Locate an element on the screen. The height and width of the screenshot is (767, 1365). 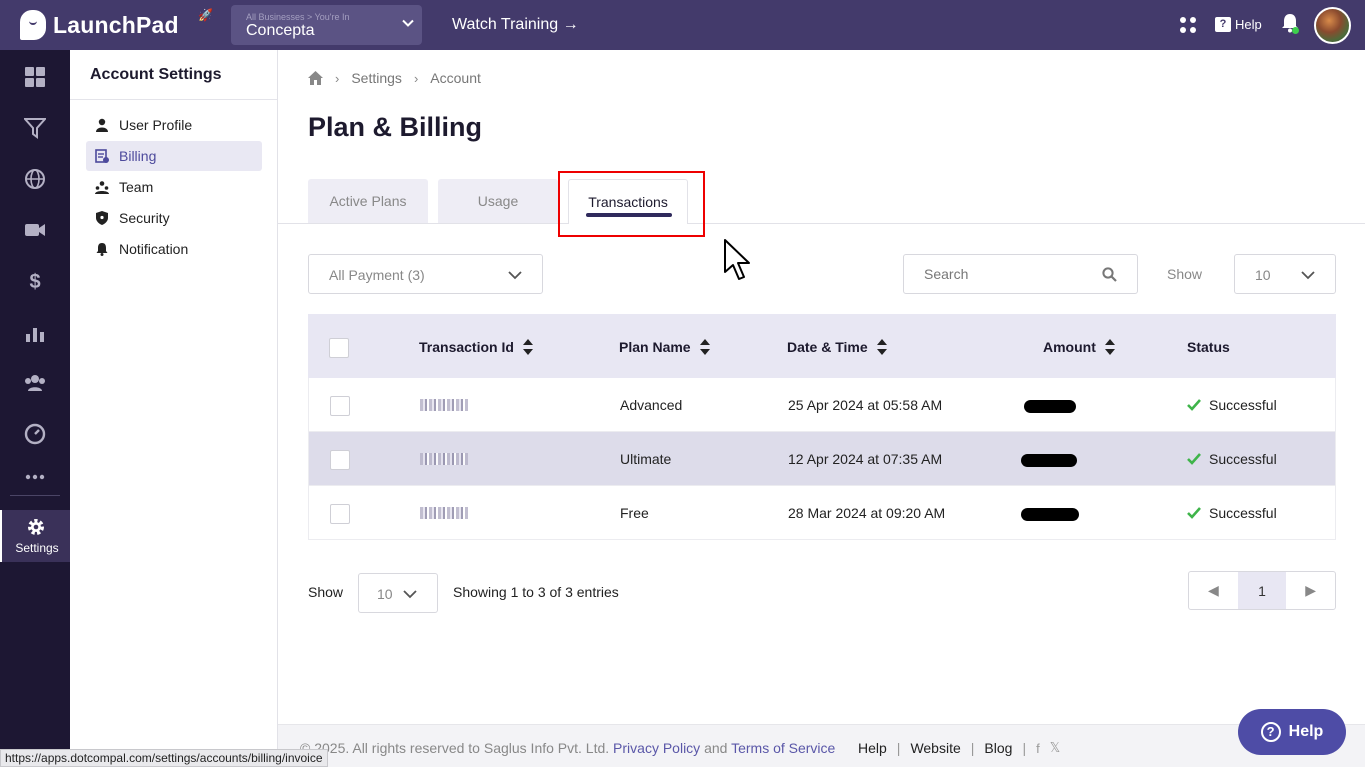
search-icon is located at coordinates (1109, 274).